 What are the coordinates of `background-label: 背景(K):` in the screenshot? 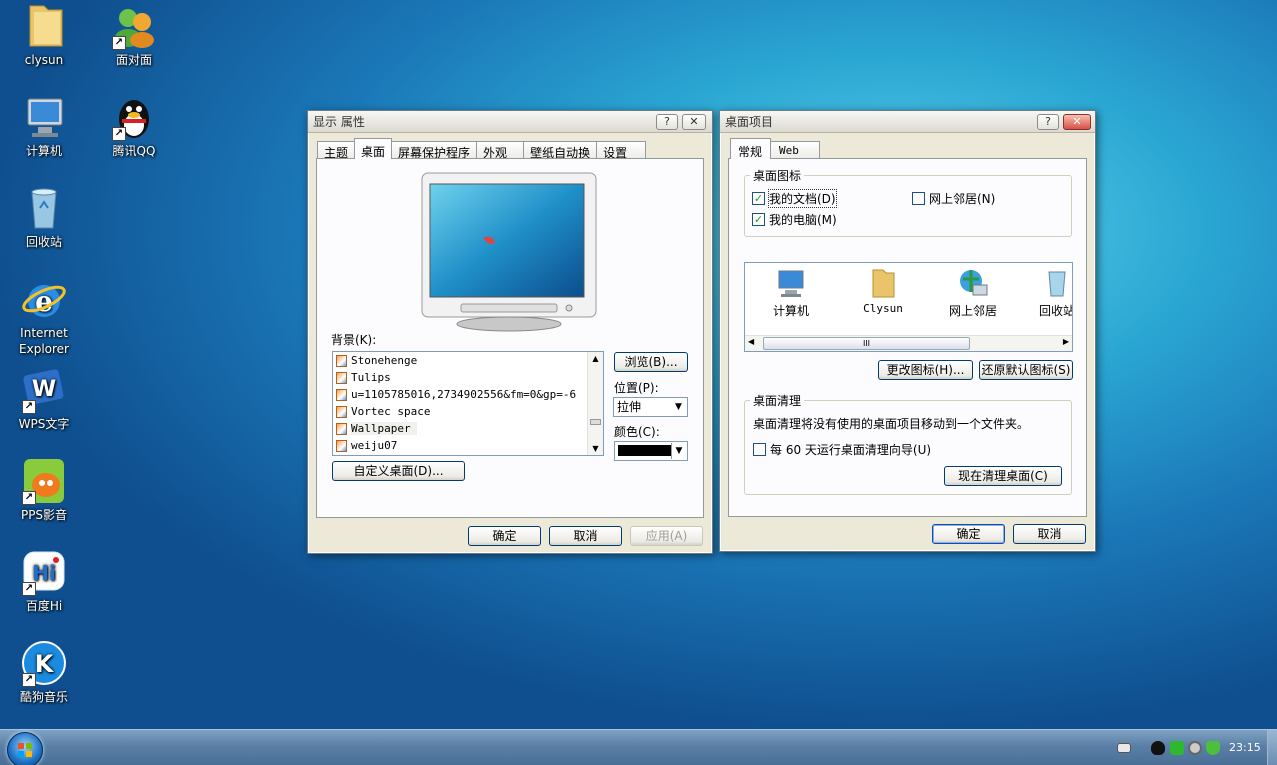 It's located at (354, 340).